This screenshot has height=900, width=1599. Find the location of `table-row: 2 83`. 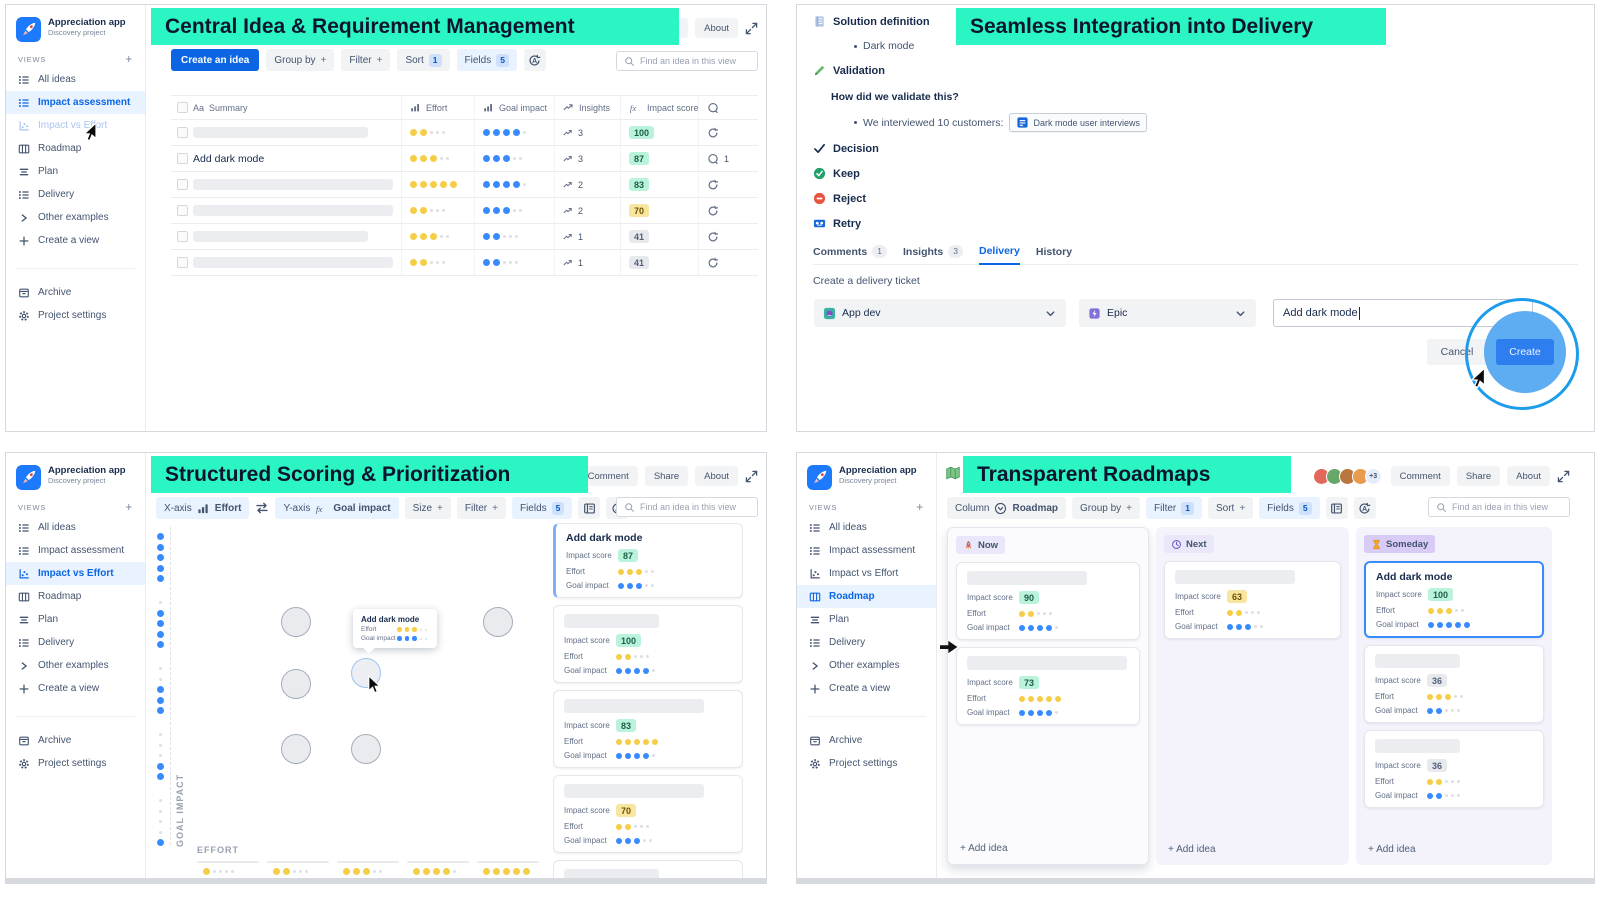

table-row: 2 83 is located at coordinates (464, 185).